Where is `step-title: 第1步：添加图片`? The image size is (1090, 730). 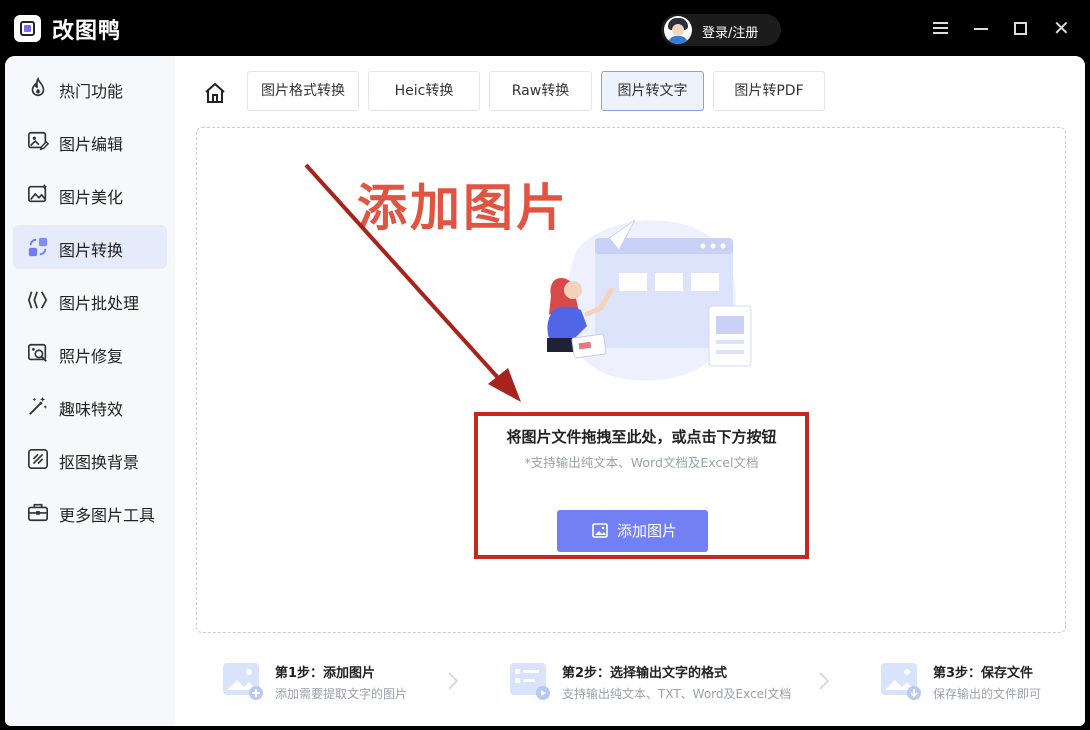
step-title: 第1步：添加图片 is located at coordinates (325, 673).